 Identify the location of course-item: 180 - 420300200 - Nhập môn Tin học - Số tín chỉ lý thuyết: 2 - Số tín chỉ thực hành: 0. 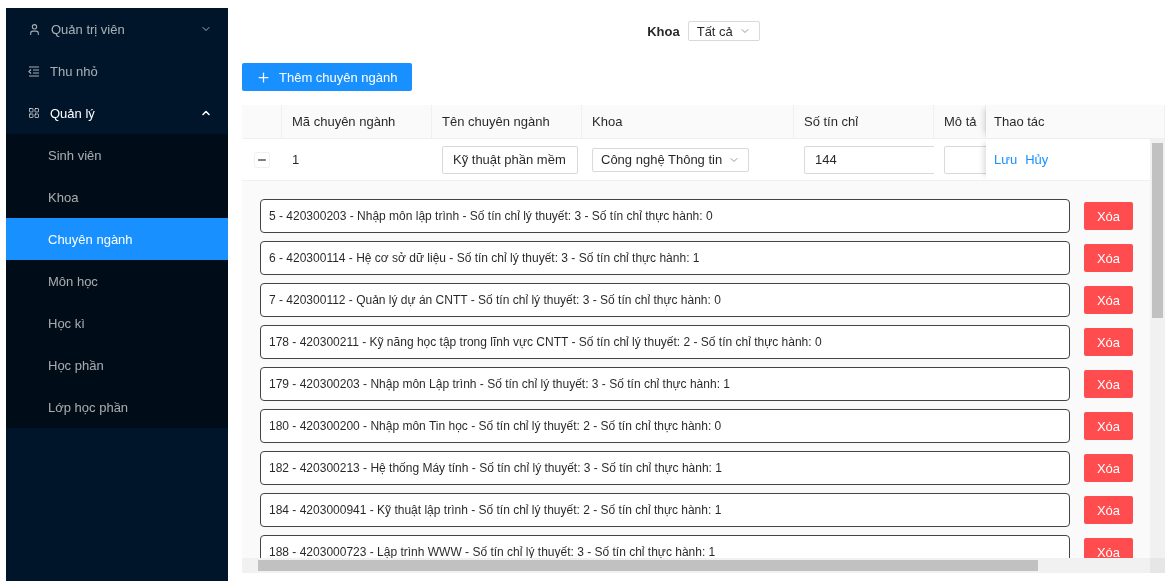
(665, 426).